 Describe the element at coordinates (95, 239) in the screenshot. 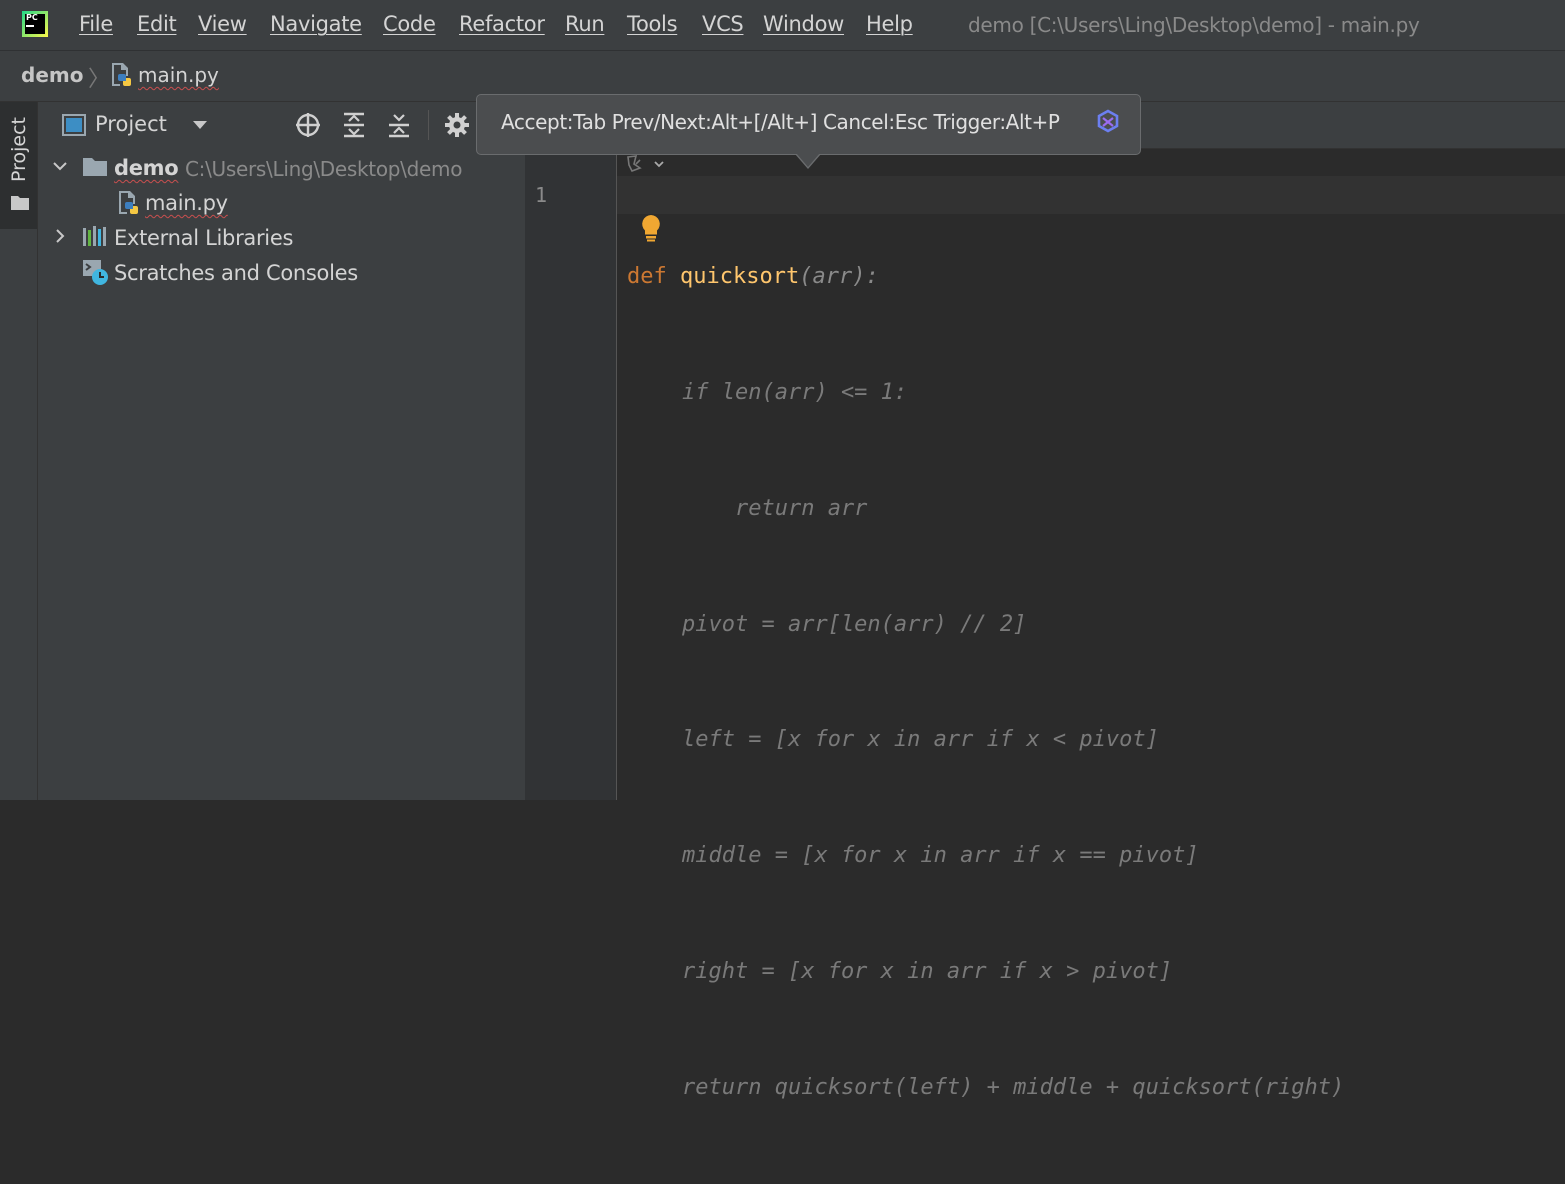

I see `library-icon` at that location.